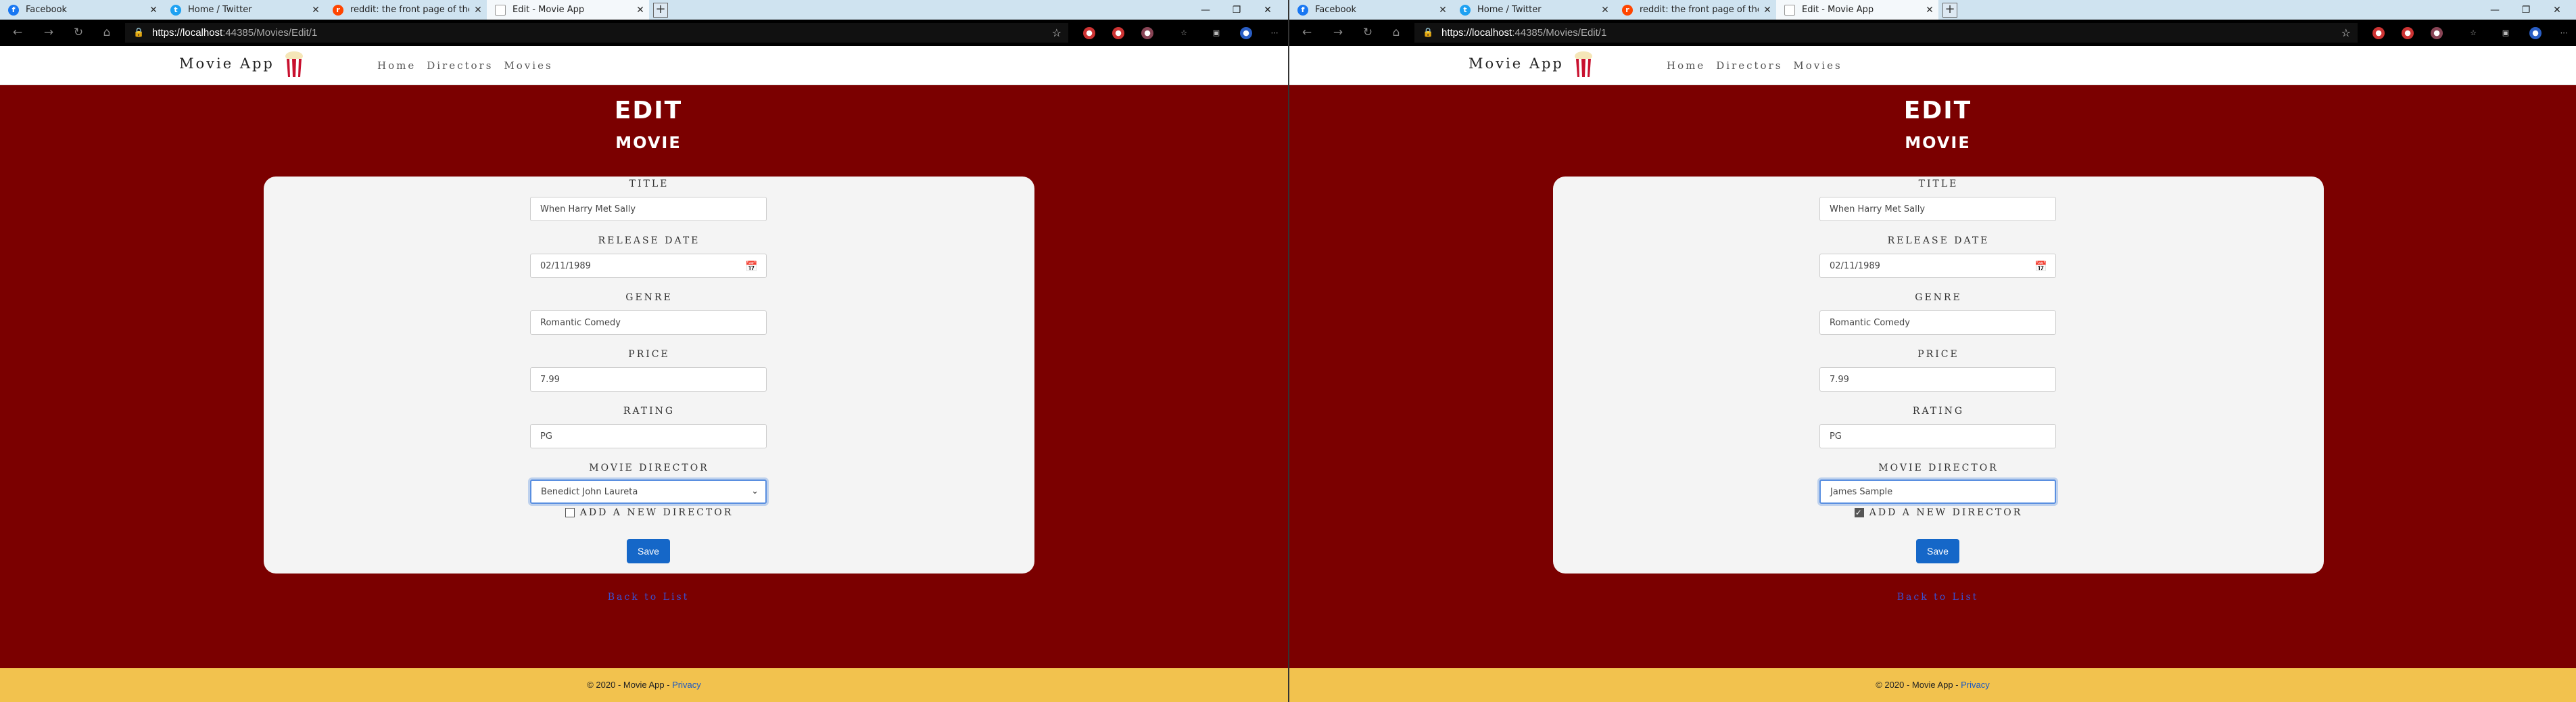 Image resolution: width=2576 pixels, height=702 pixels. Describe the element at coordinates (47, 10) in the screenshot. I see `tab-label: Facebook` at that location.